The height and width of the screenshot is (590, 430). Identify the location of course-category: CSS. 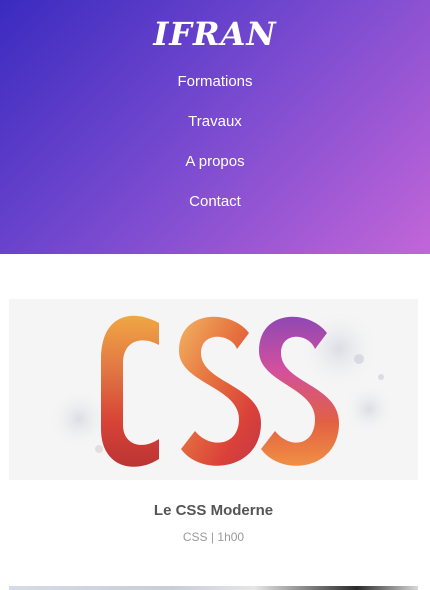
(195, 537).